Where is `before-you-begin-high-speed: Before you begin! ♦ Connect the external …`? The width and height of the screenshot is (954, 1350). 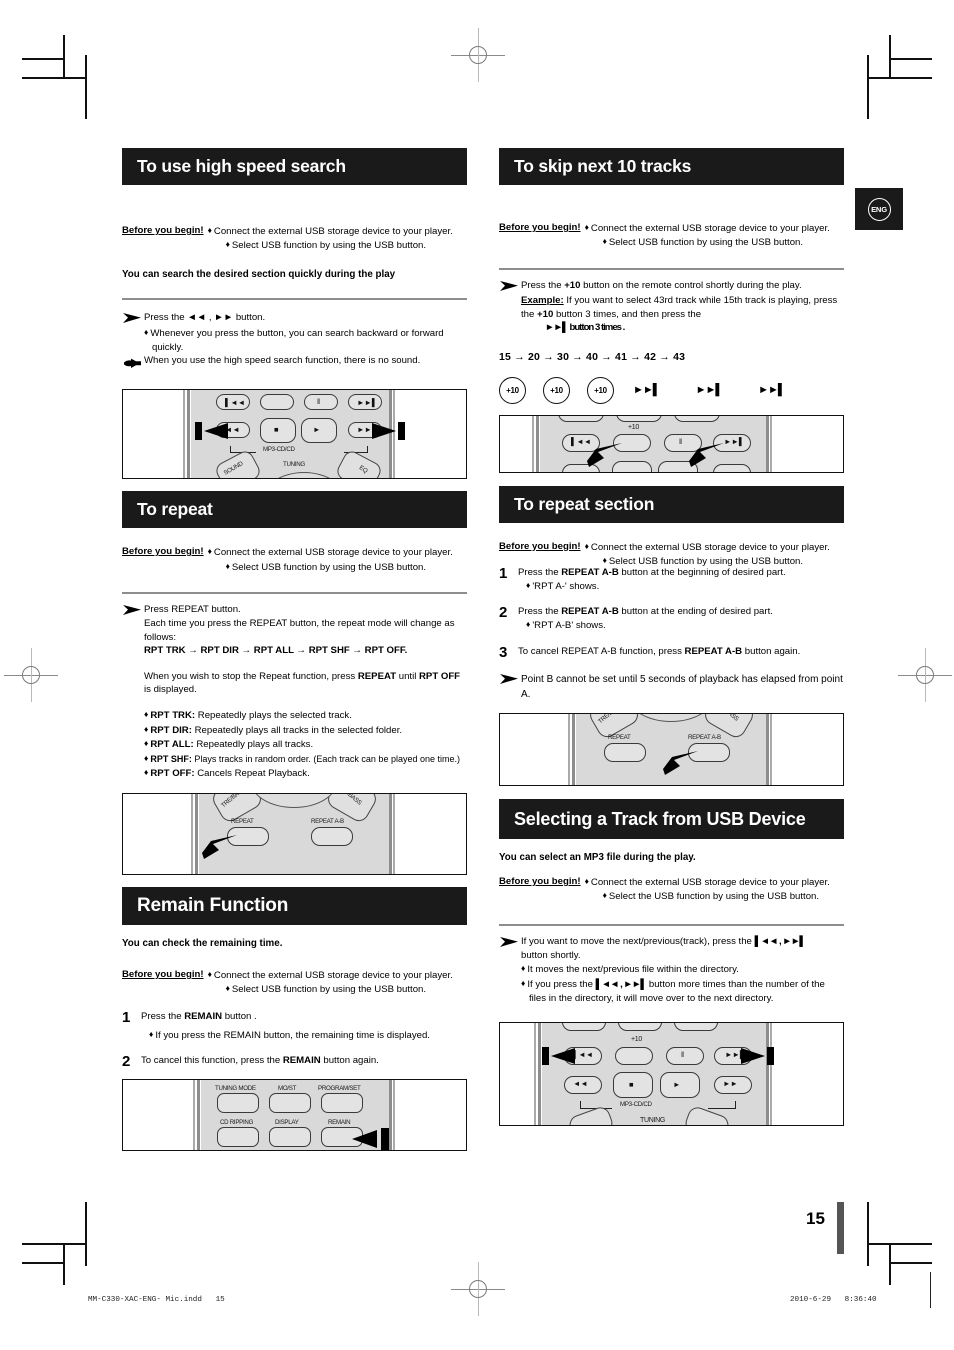
before-you-begin-high-speed: Before you begin! ♦ Connect the external … is located at coordinates (294, 238).